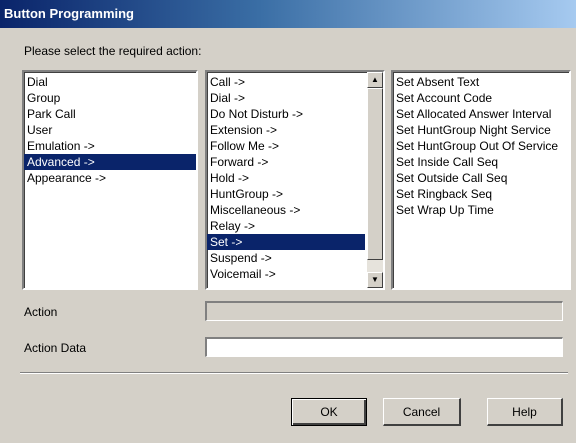 Image resolution: width=576 pixels, height=443 pixels. What do you see at coordinates (113, 51) in the screenshot?
I see `prompt-label: Please select the required action:` at bounding box center [113, 51].